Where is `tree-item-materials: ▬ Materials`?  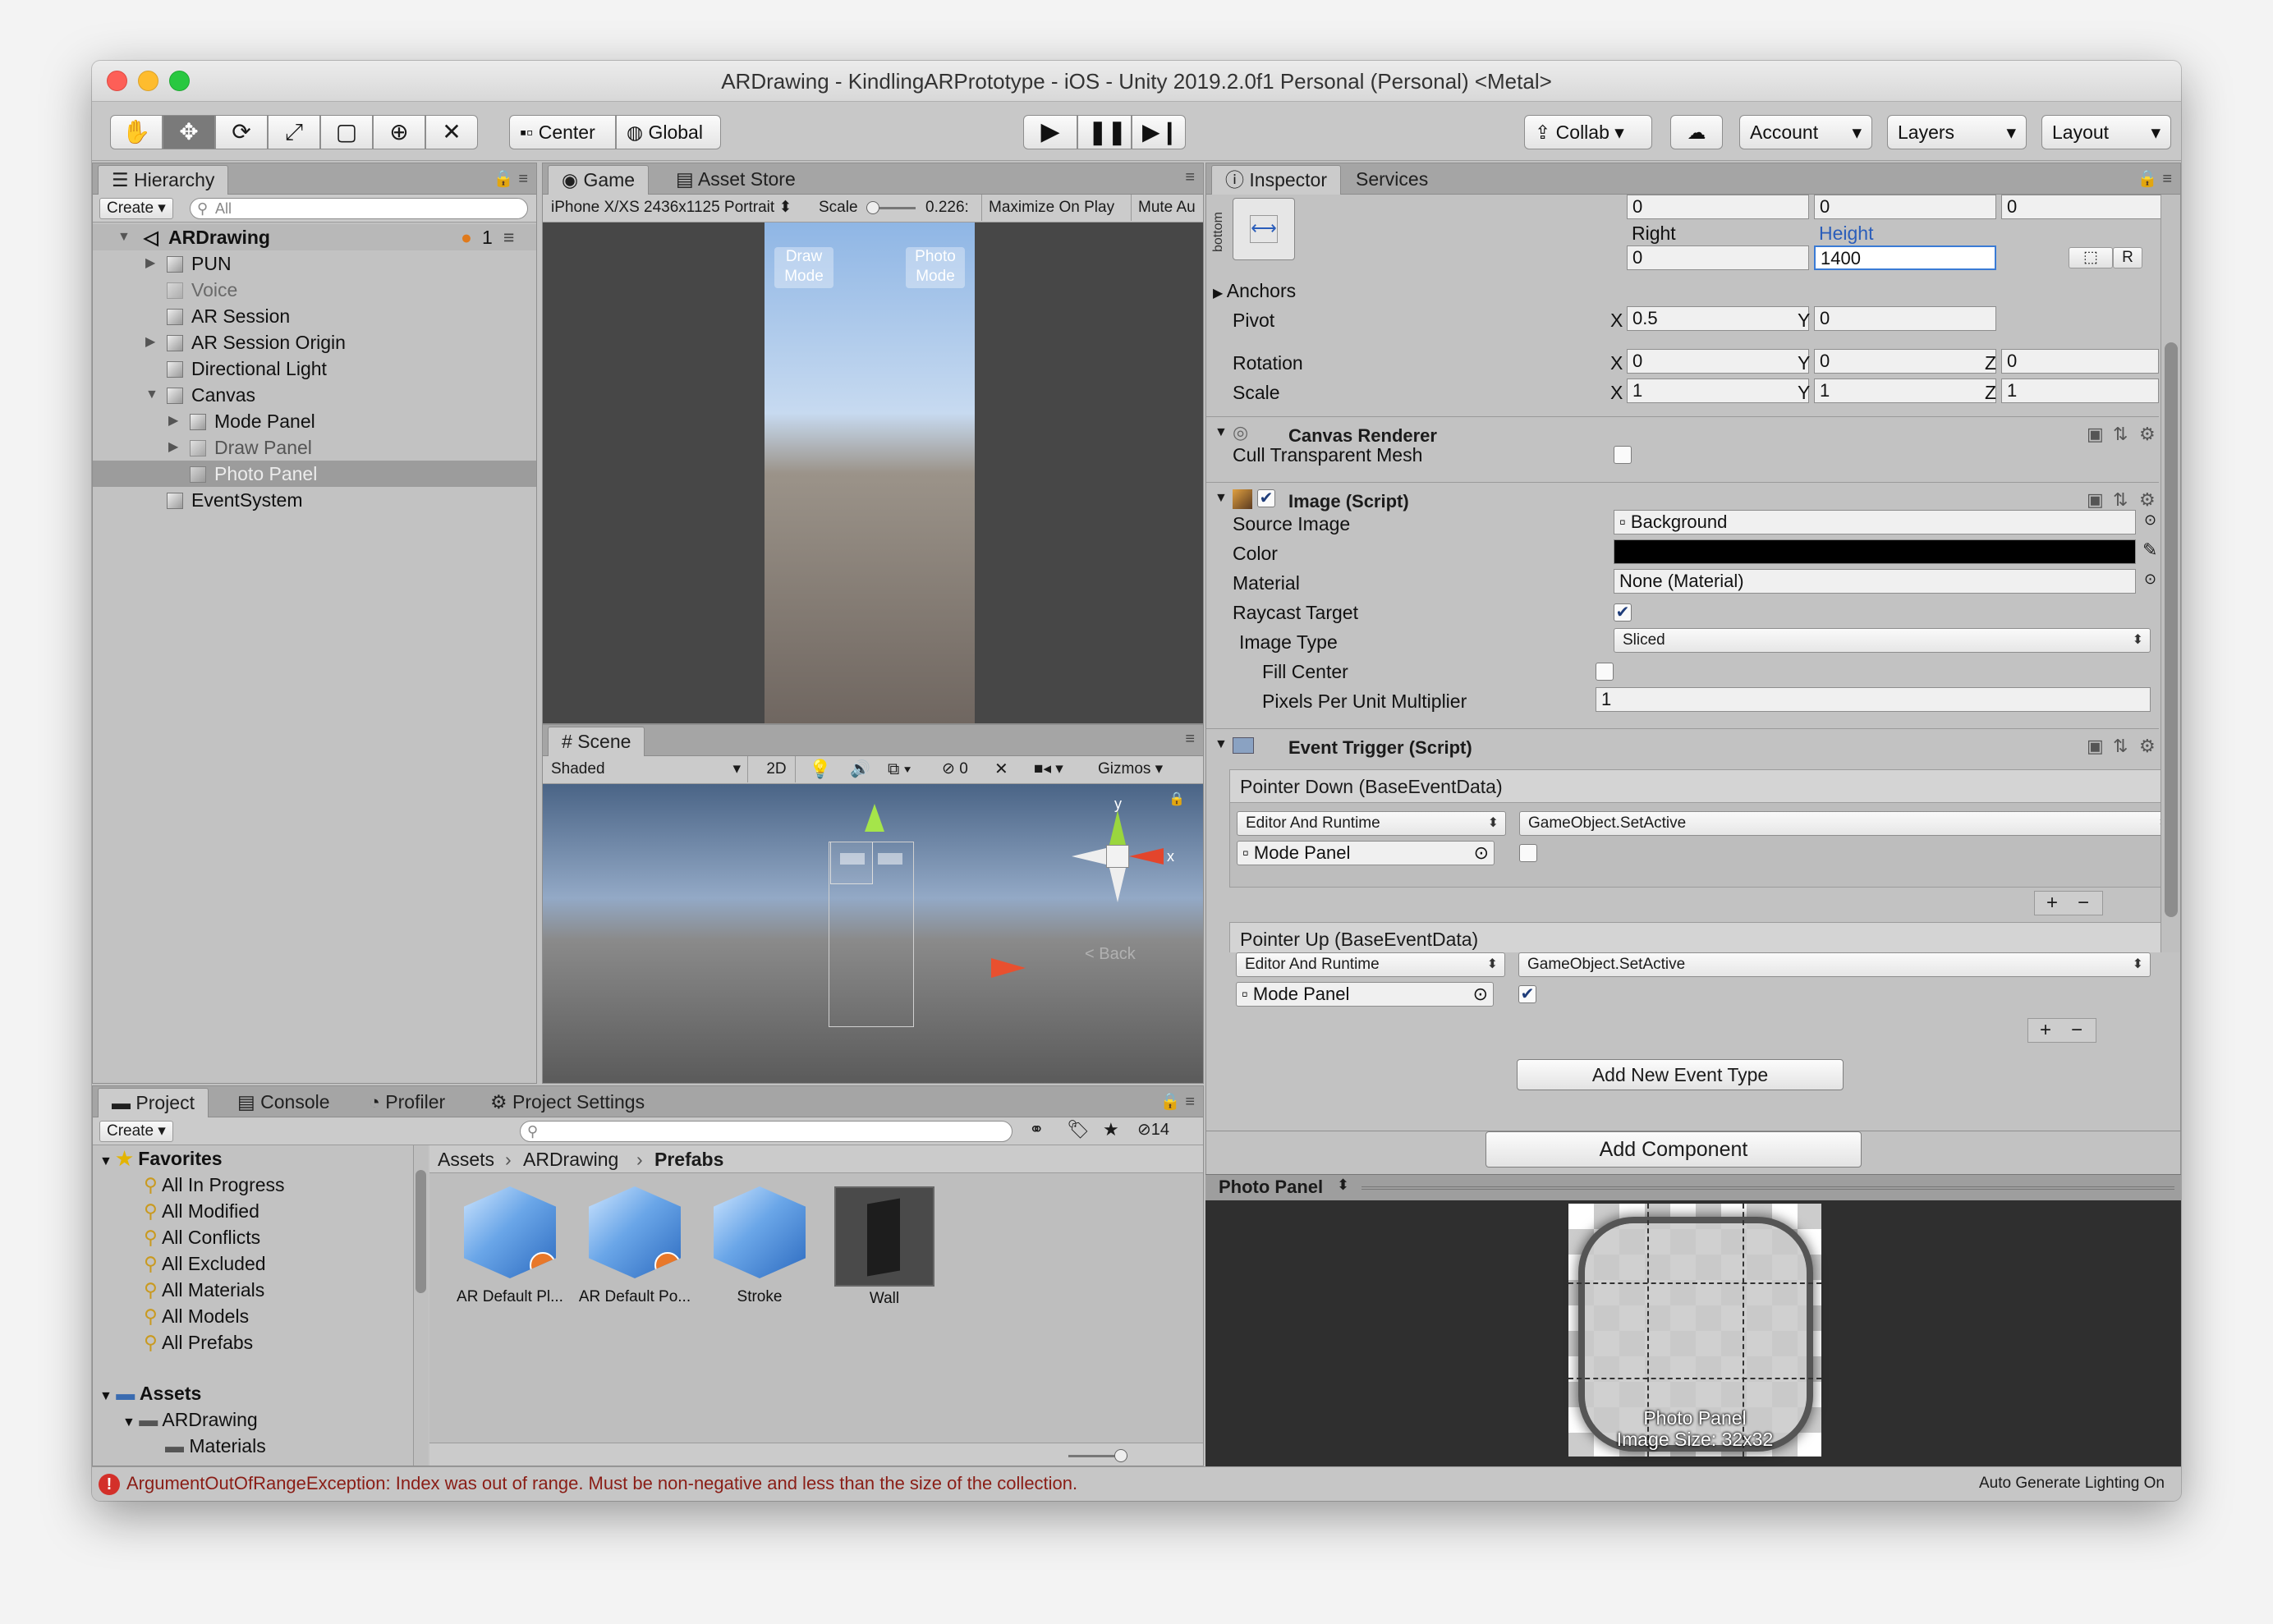
tree-item-materials: ▬ Materials is located at coordinates (215, 1446).